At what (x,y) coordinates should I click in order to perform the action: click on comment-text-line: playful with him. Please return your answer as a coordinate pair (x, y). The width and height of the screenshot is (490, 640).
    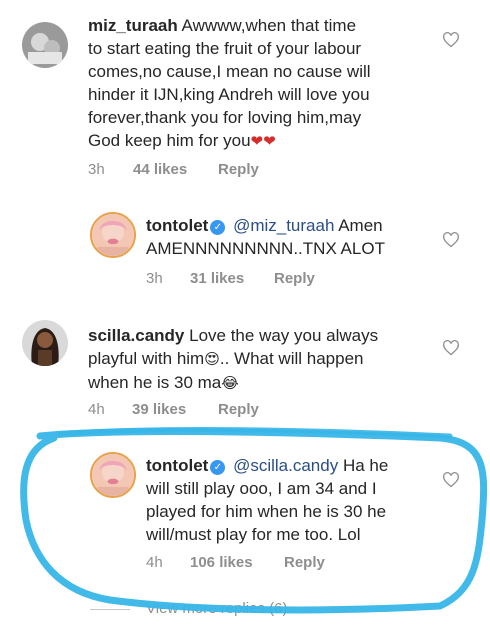
    Looking at the image, I should click on (146, 358).